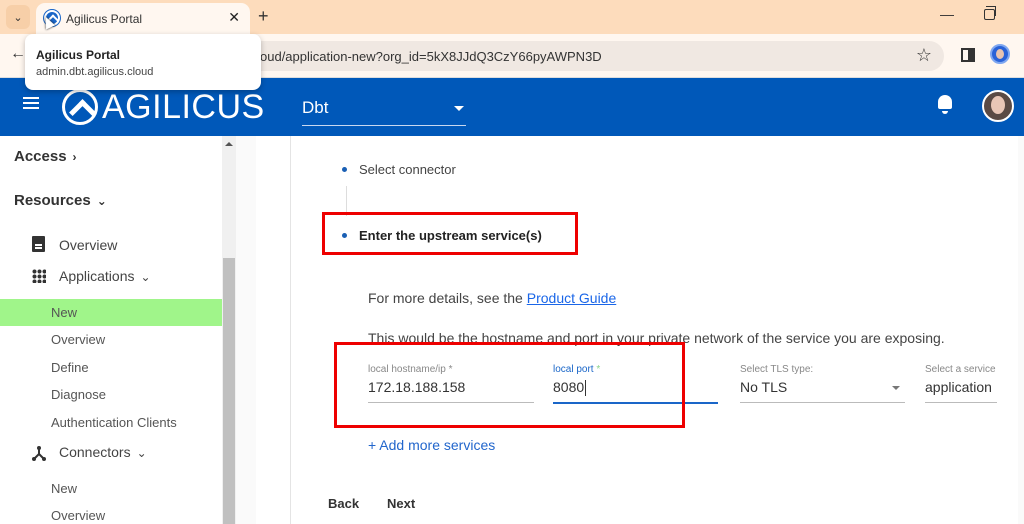 Image resolution: width=1024 pixels, height=524 pixels. Describe the element at coordinates (764, 387) in the screenshot. I see `tls-type-value: No TLS` at that location.